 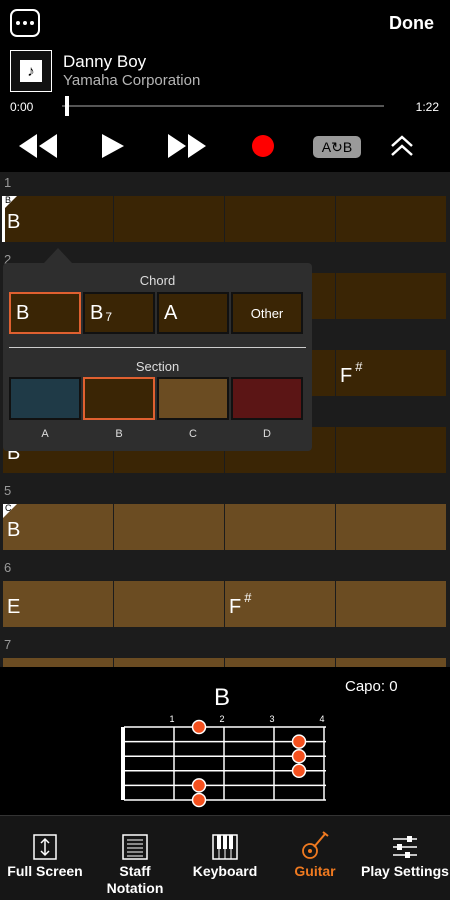 What do you see at coordinates (337, 147) in the screenshot?
I see `ab-repeat-button: A↻B` at bounding box center [337, 147].